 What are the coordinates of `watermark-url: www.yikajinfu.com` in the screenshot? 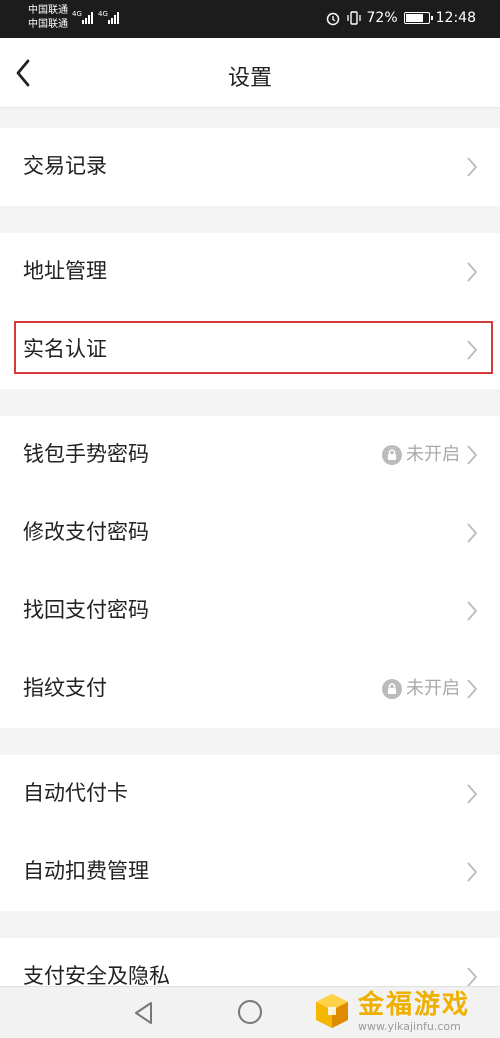 It's located at (409, 1026).